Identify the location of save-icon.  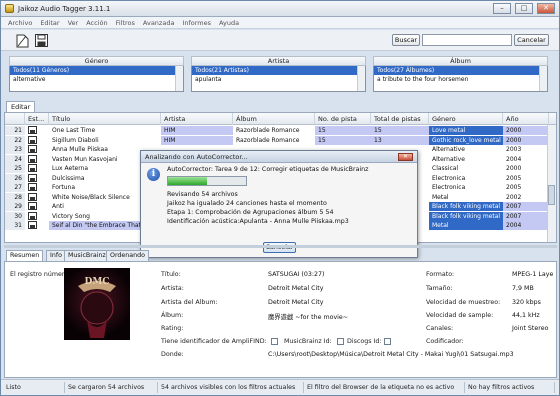
(41, 40).